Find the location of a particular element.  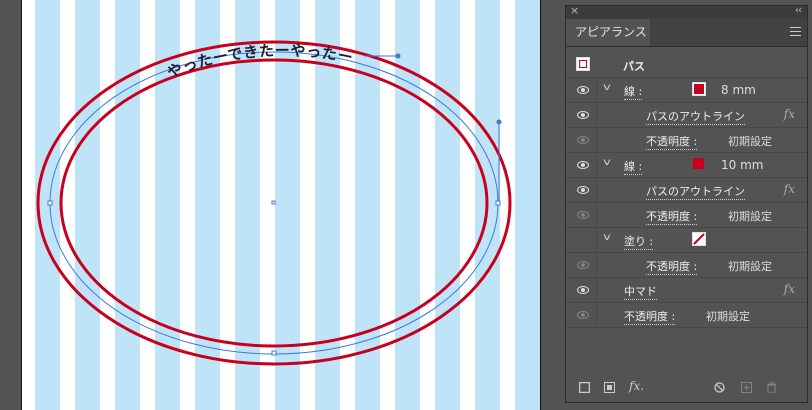

clear-appearance-icon is located at coordinates (719, 389).